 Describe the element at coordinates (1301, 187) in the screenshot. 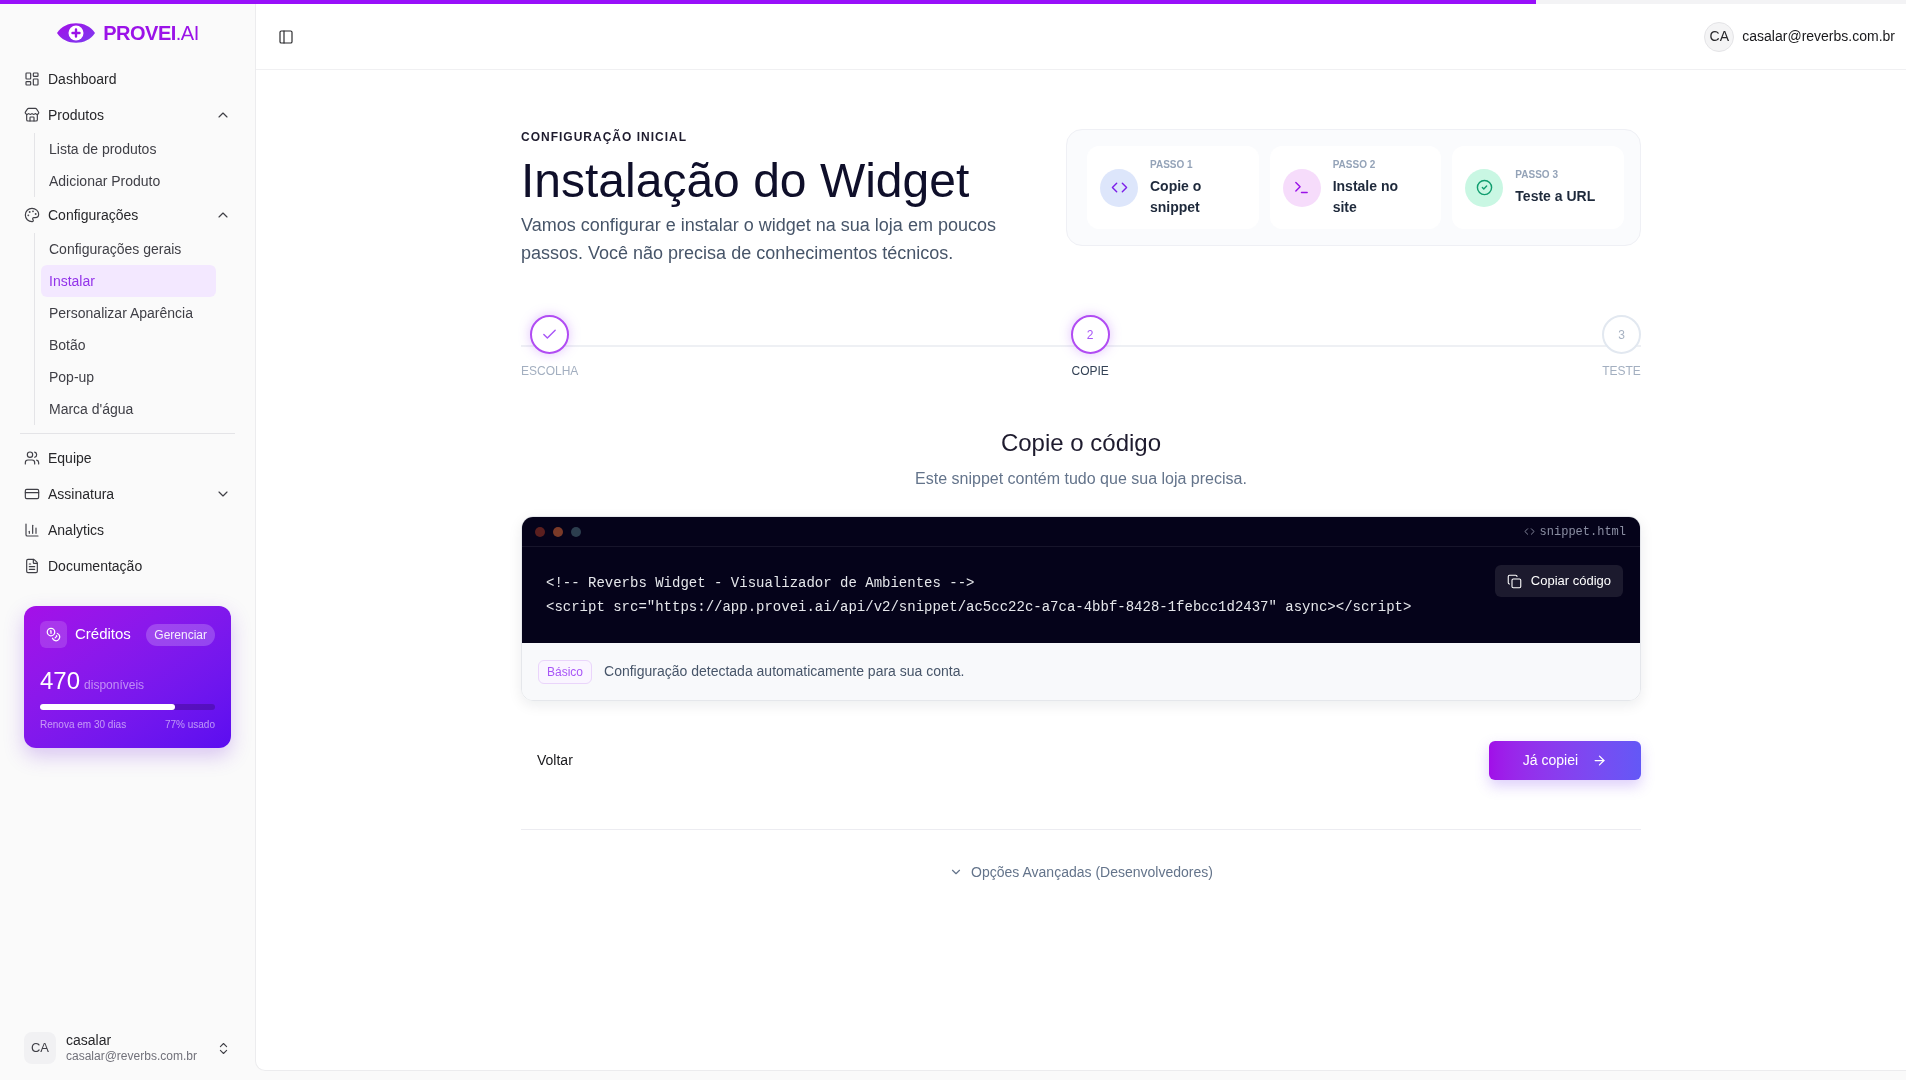

I see `terminal-icon` at that location.